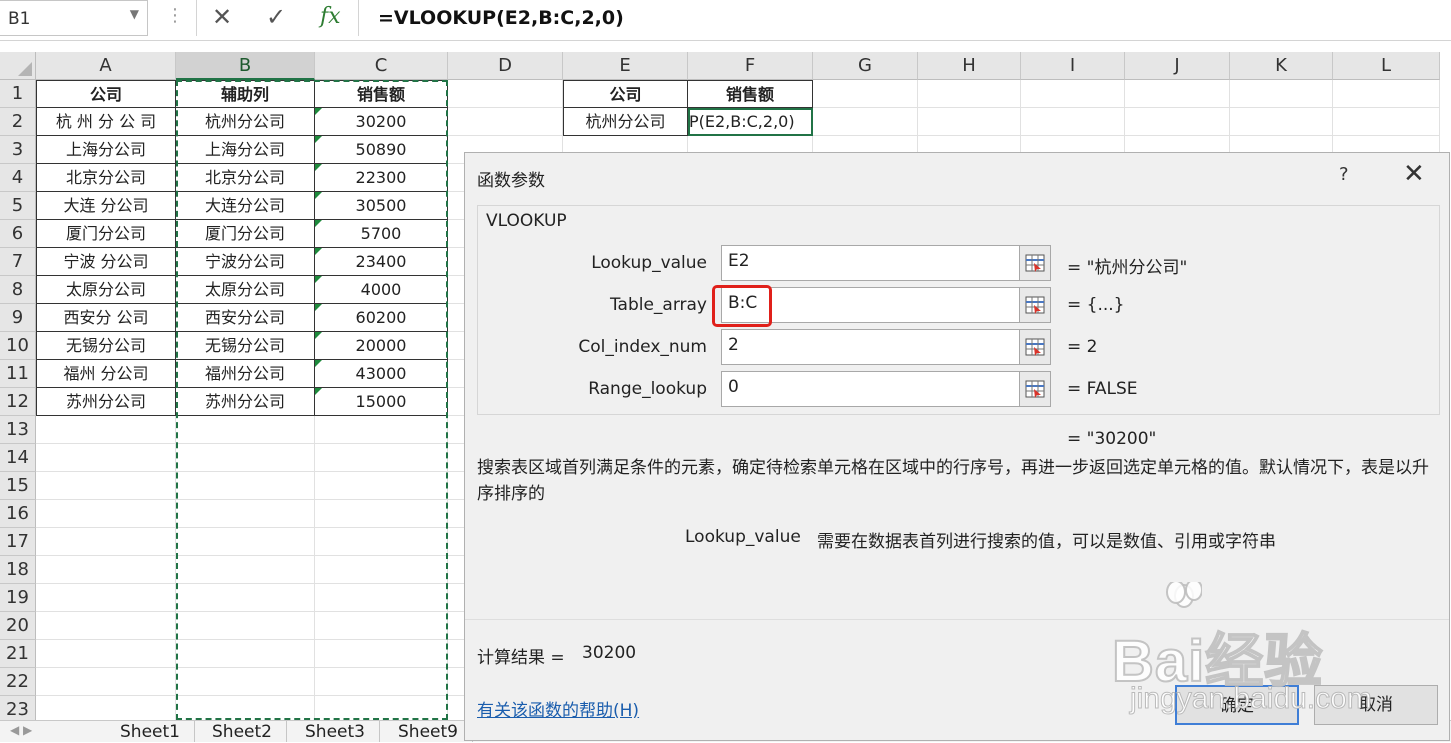  What do you see at coordinates (106, 318) in the screenshot?
I see `table-cell: 西安分 公司` at bounding box center [106, 318].